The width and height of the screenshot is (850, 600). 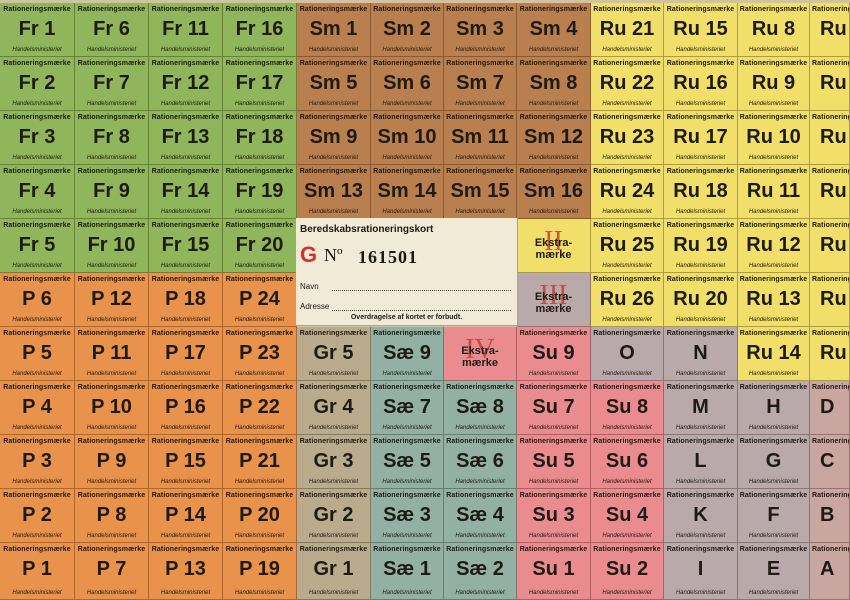 I want to click on stamp-o: Rationeringsmærke O Handelsministeriet, so click(x=627, y=354).